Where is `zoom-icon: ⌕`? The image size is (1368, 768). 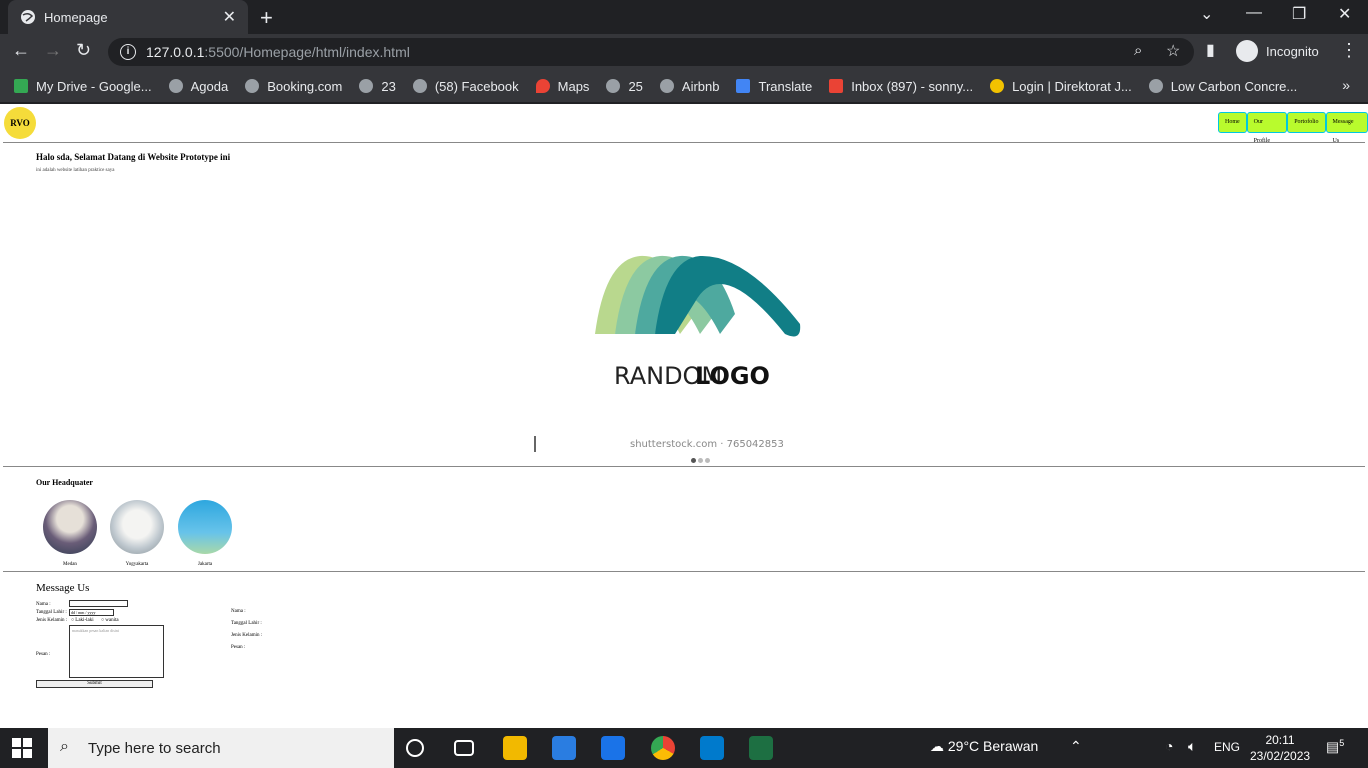
zoom-icon: ⌕ is located at coordinates (1138, 50).